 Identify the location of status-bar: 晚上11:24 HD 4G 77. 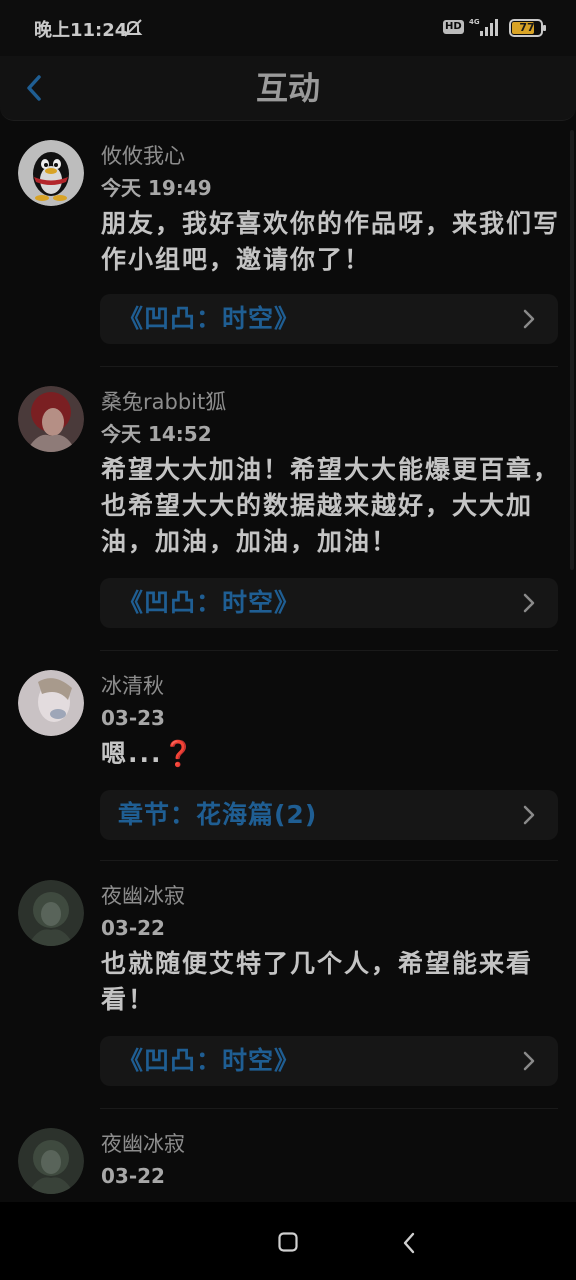
(288, 28).